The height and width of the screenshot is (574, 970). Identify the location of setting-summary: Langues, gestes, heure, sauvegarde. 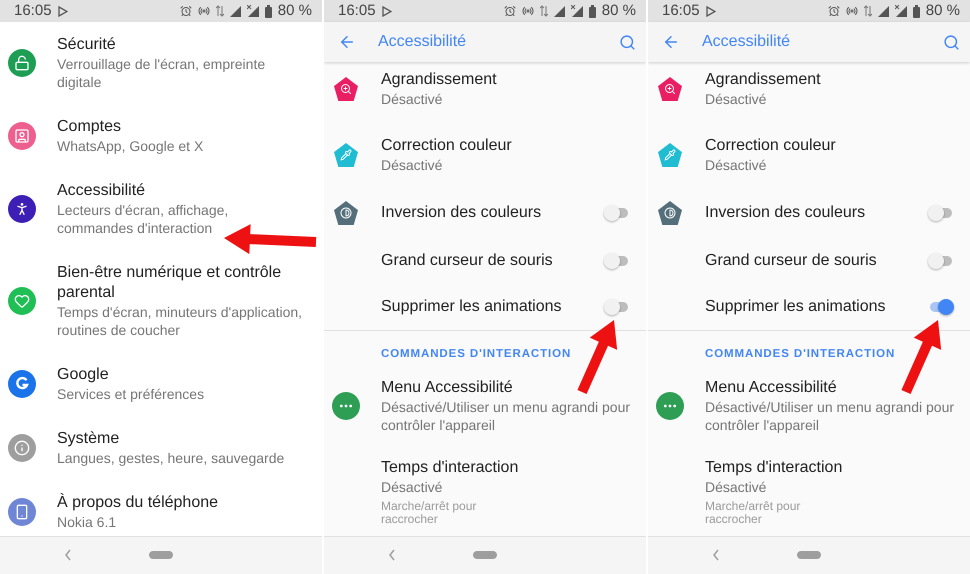
(171, 458).